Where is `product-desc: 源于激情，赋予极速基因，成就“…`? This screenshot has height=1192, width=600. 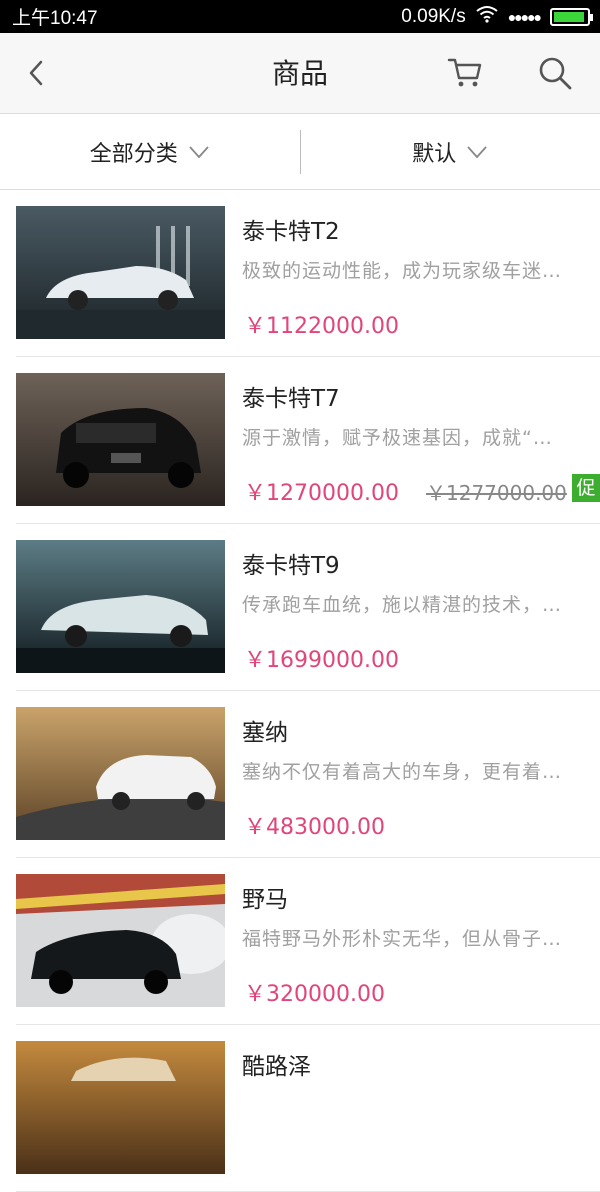 product-desc: 源于激情，赋予极速基因，成就“… is located at coordinates (414, 436).